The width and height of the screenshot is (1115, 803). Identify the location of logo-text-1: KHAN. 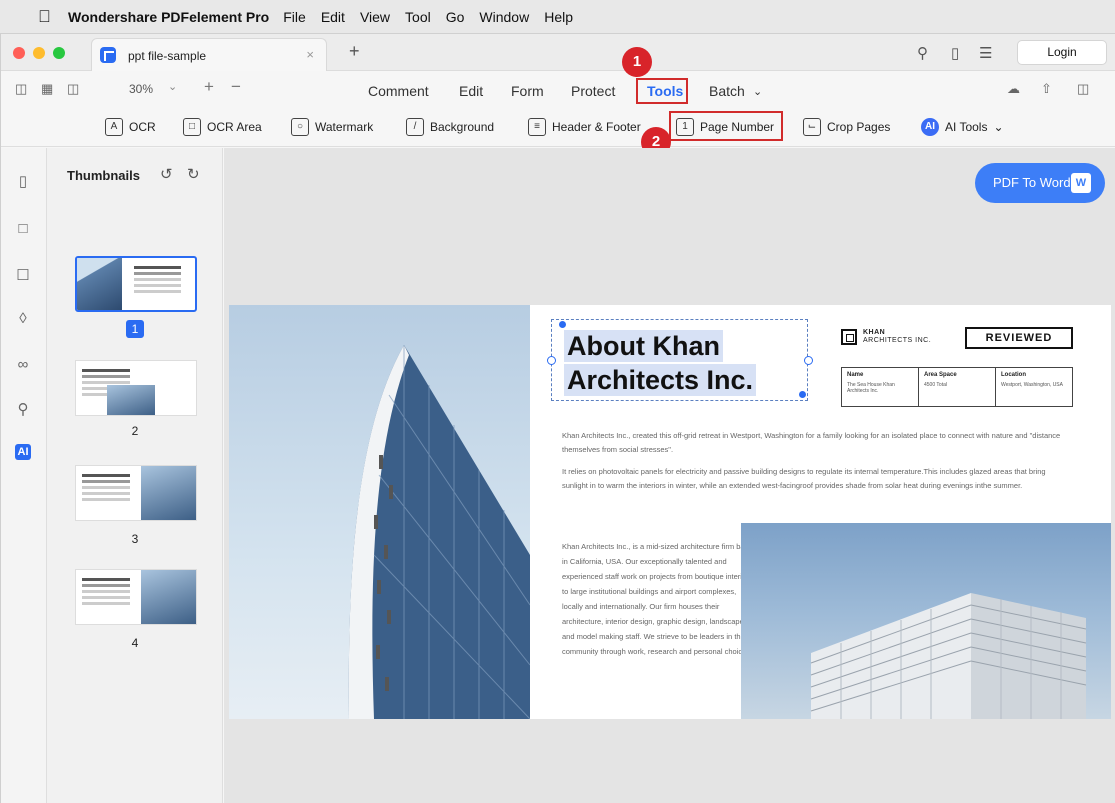
(874, 332).